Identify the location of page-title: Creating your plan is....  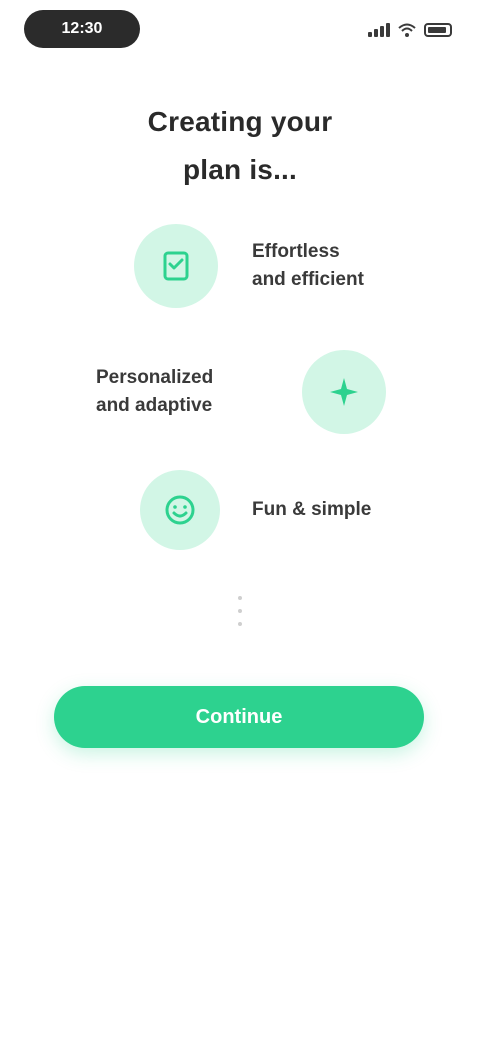
(240, 146).